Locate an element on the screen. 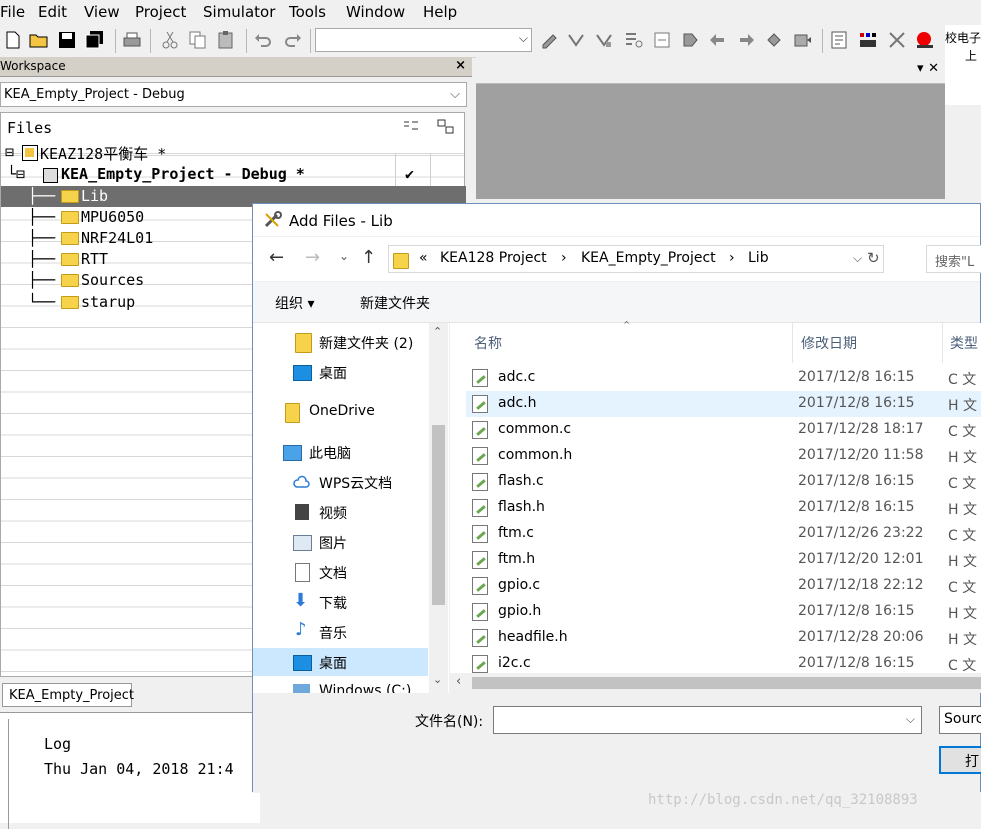 The image size is (981, 829). menu-window: Window is located at coordinates (375, 12).